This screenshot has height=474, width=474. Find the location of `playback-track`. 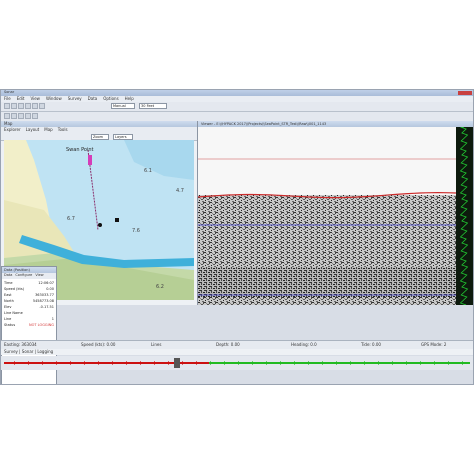

playback-track is located at coordinates (237, 363).